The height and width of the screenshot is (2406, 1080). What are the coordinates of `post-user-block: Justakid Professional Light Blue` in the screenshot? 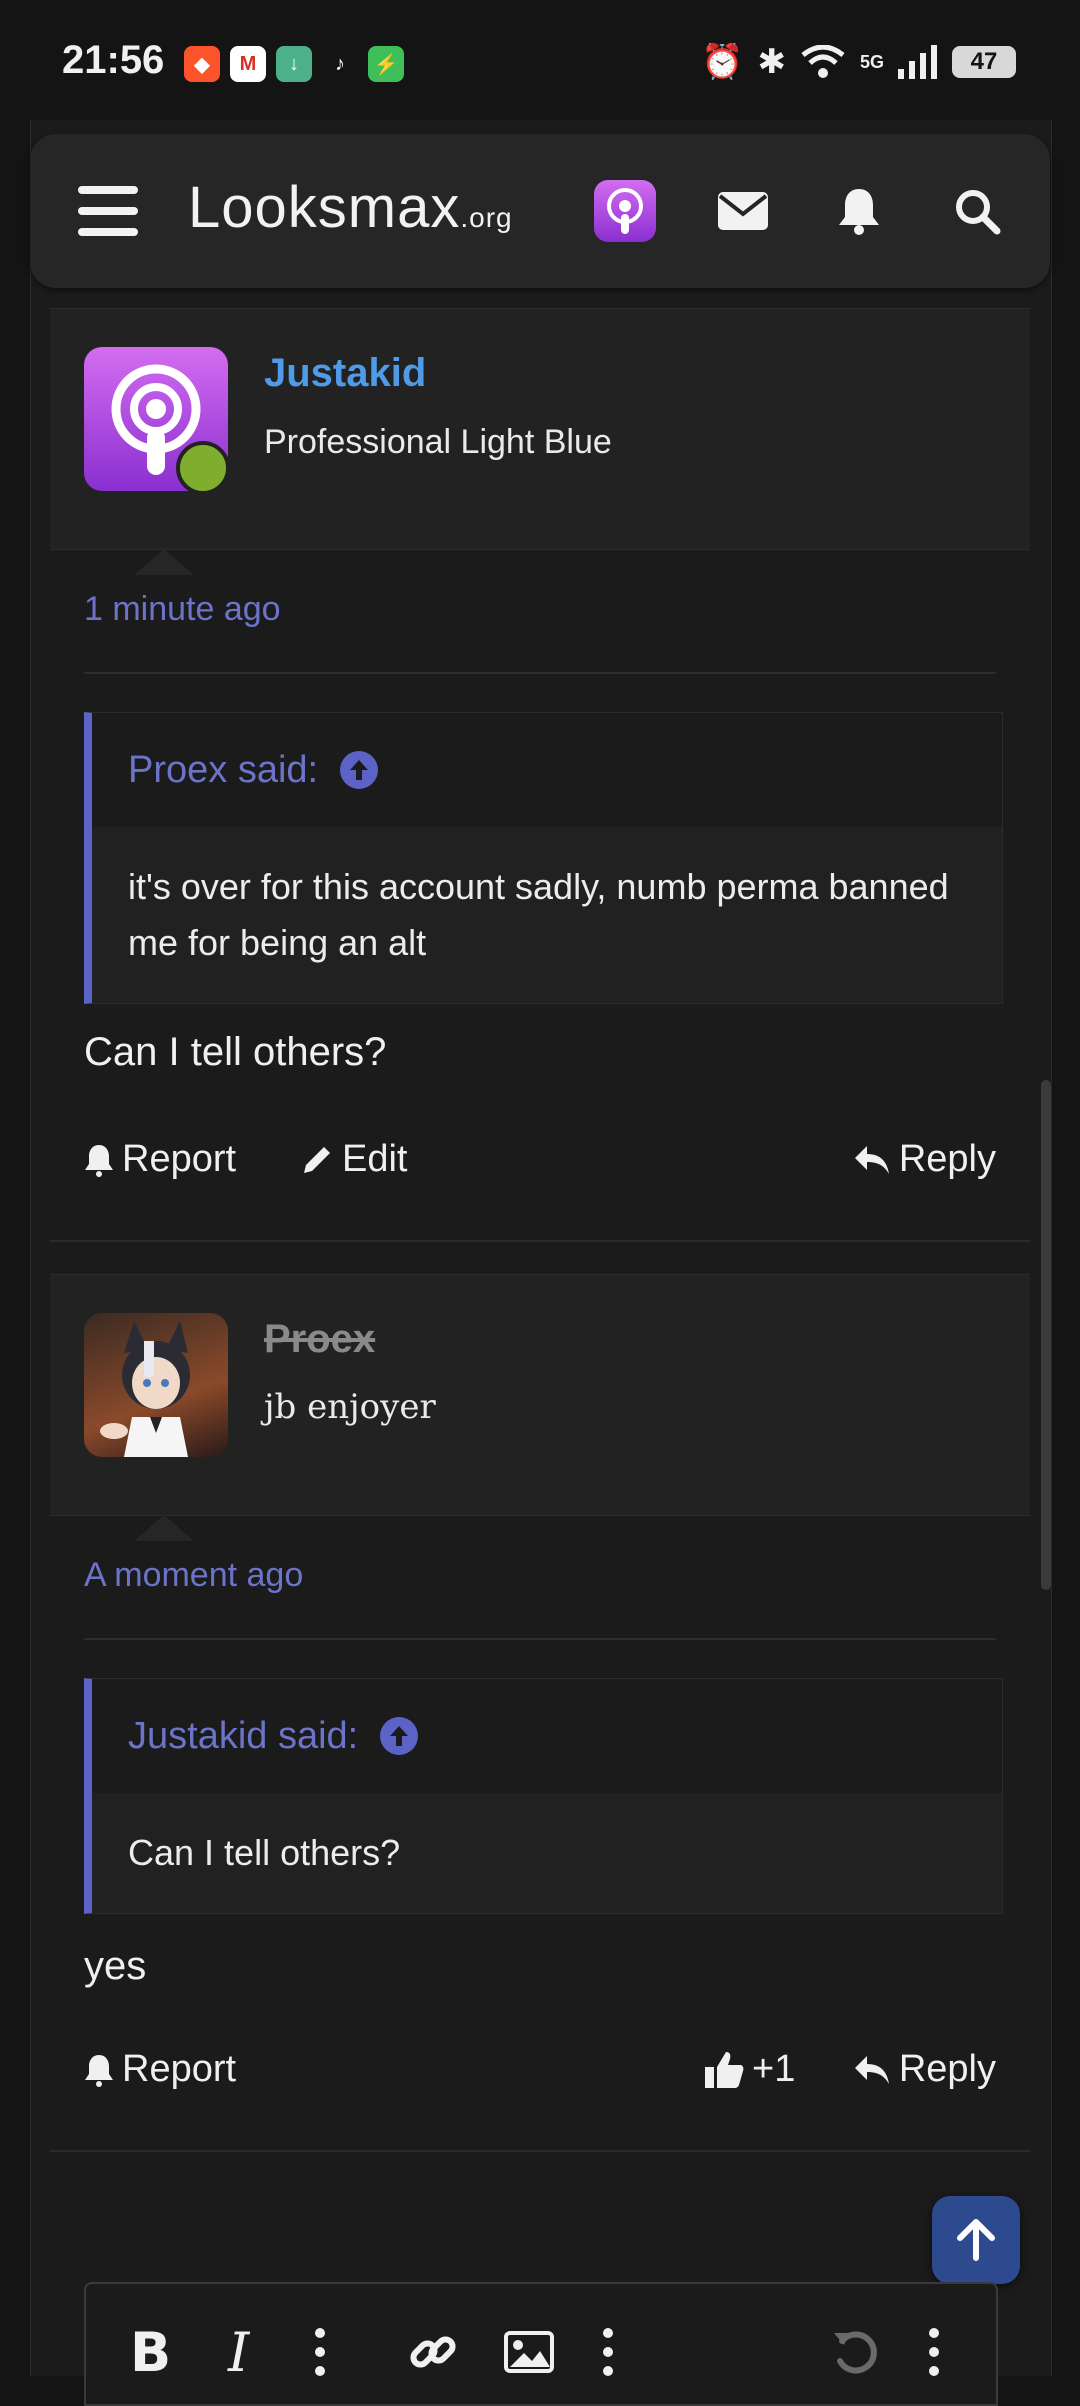 It's located at (540, 441).